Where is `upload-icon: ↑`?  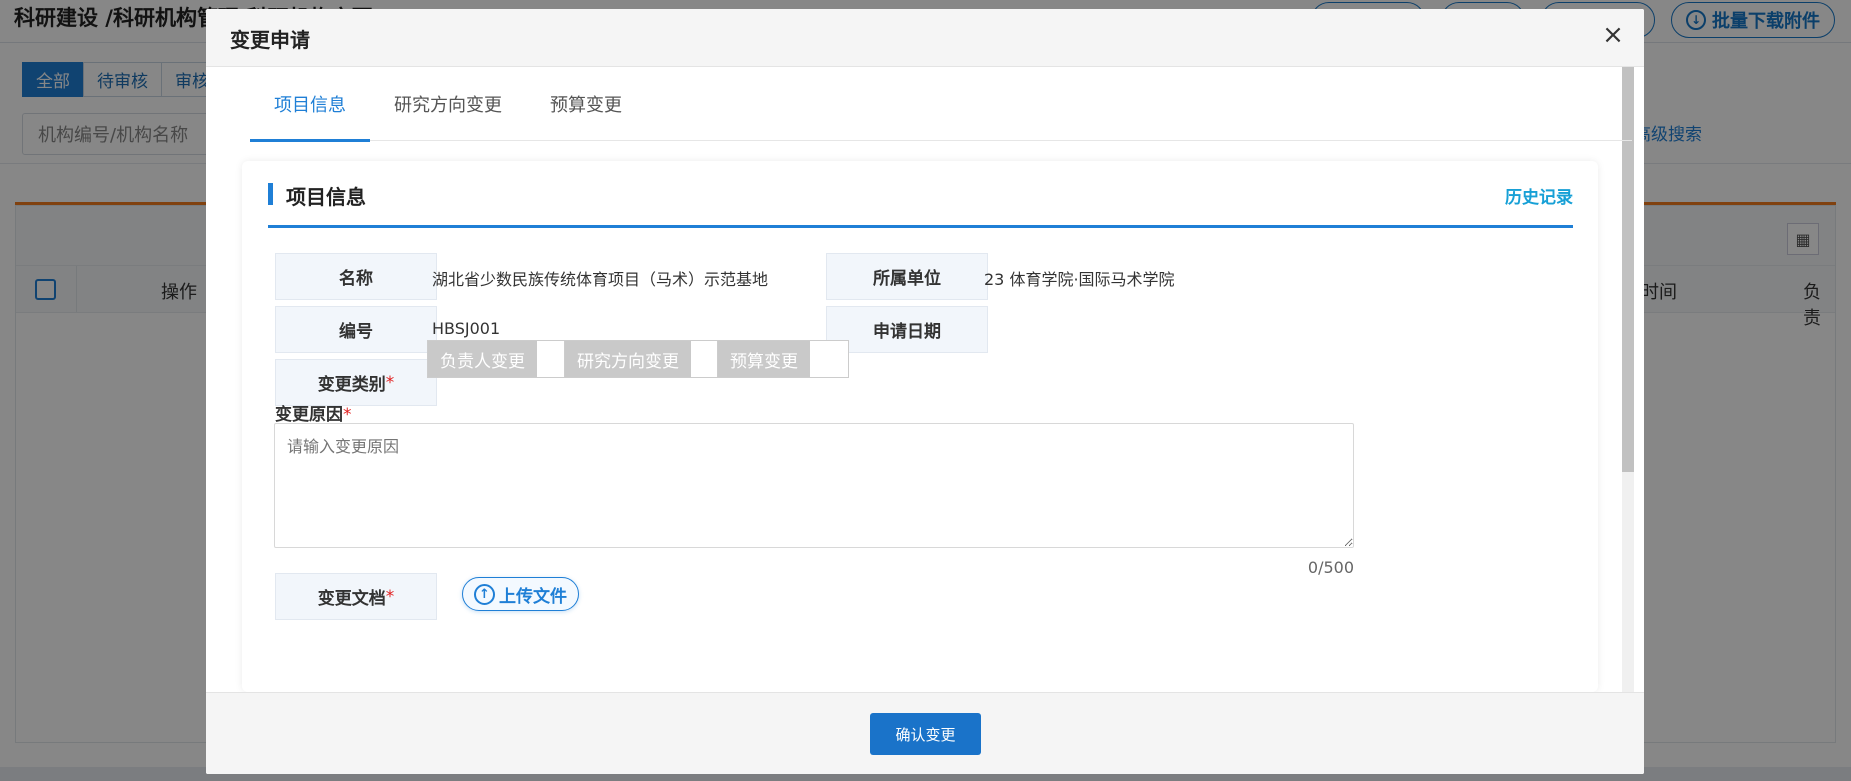
upload-icon: ↑ is located at coordinates (484, 594).